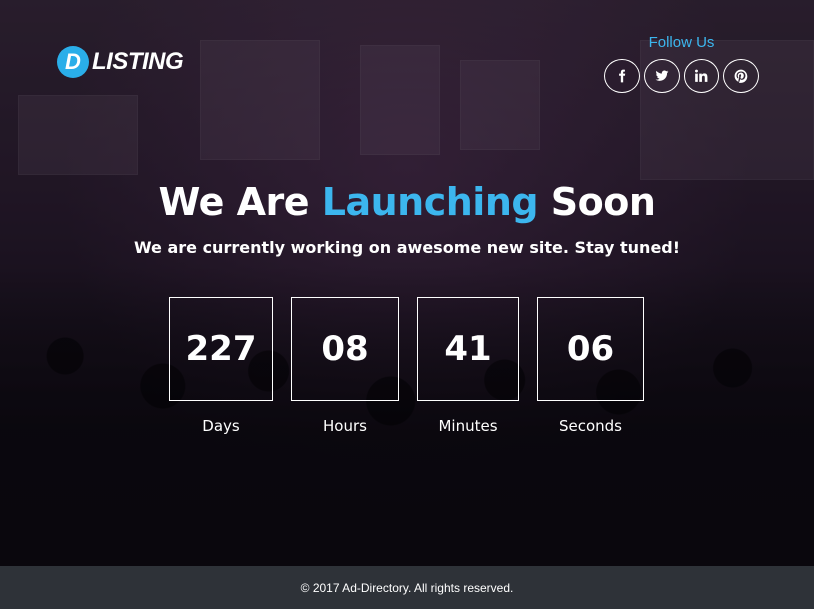  I want to click on follow-us-section: Follow Us, so click(681, 63).